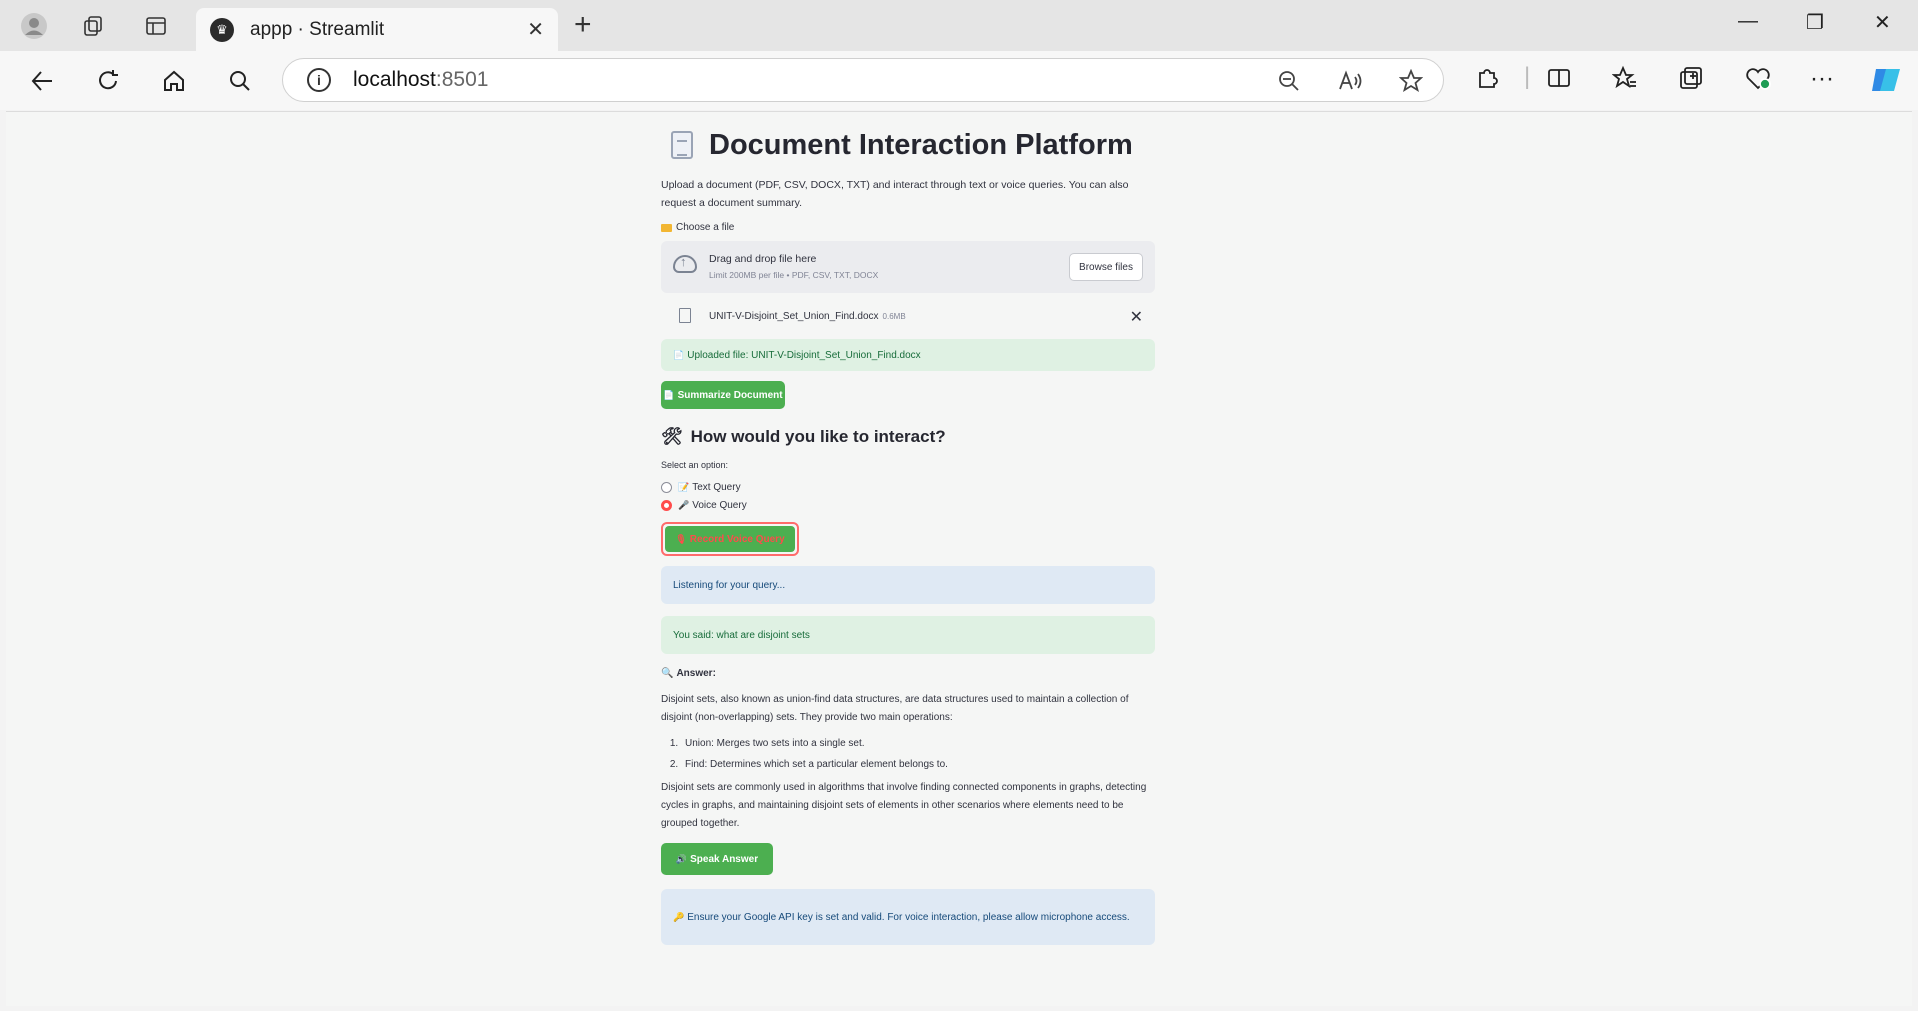 This screenshot has width=1918, height=1011. What do you see at coordinates (222, 29) in the screenshot?
I see `streamlit-crown-icon: ♛` at bounding box center [222, 29].